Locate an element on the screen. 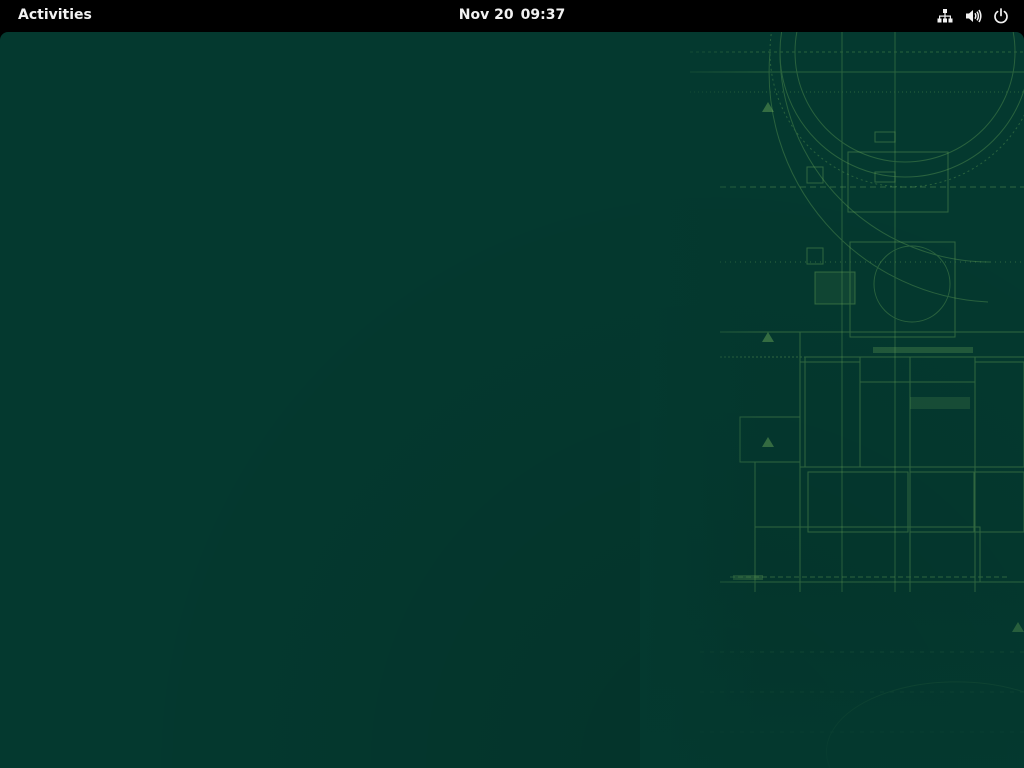  power-icon is located at coordinates (1001, 16).